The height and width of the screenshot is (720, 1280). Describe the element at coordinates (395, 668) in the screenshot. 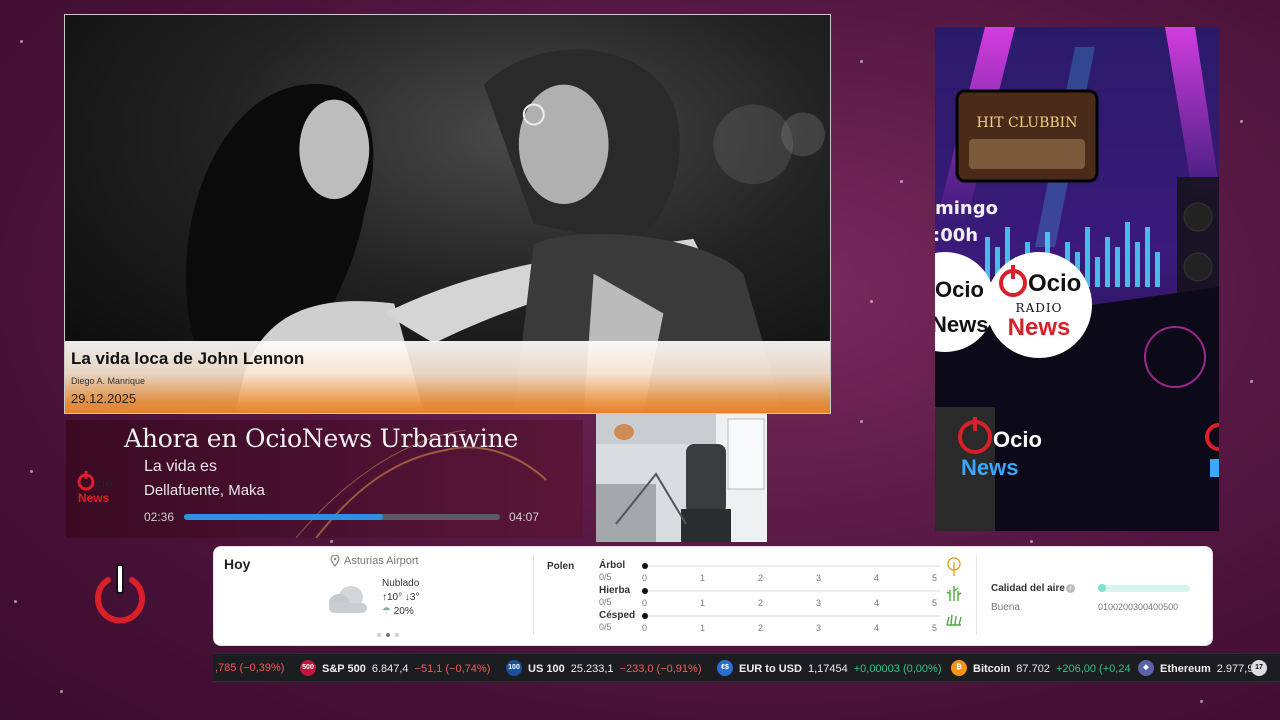

I see `ticker-item-sp500: 500 S&P 500 6.847,4 −51,1 (−0,74%)` at that location.